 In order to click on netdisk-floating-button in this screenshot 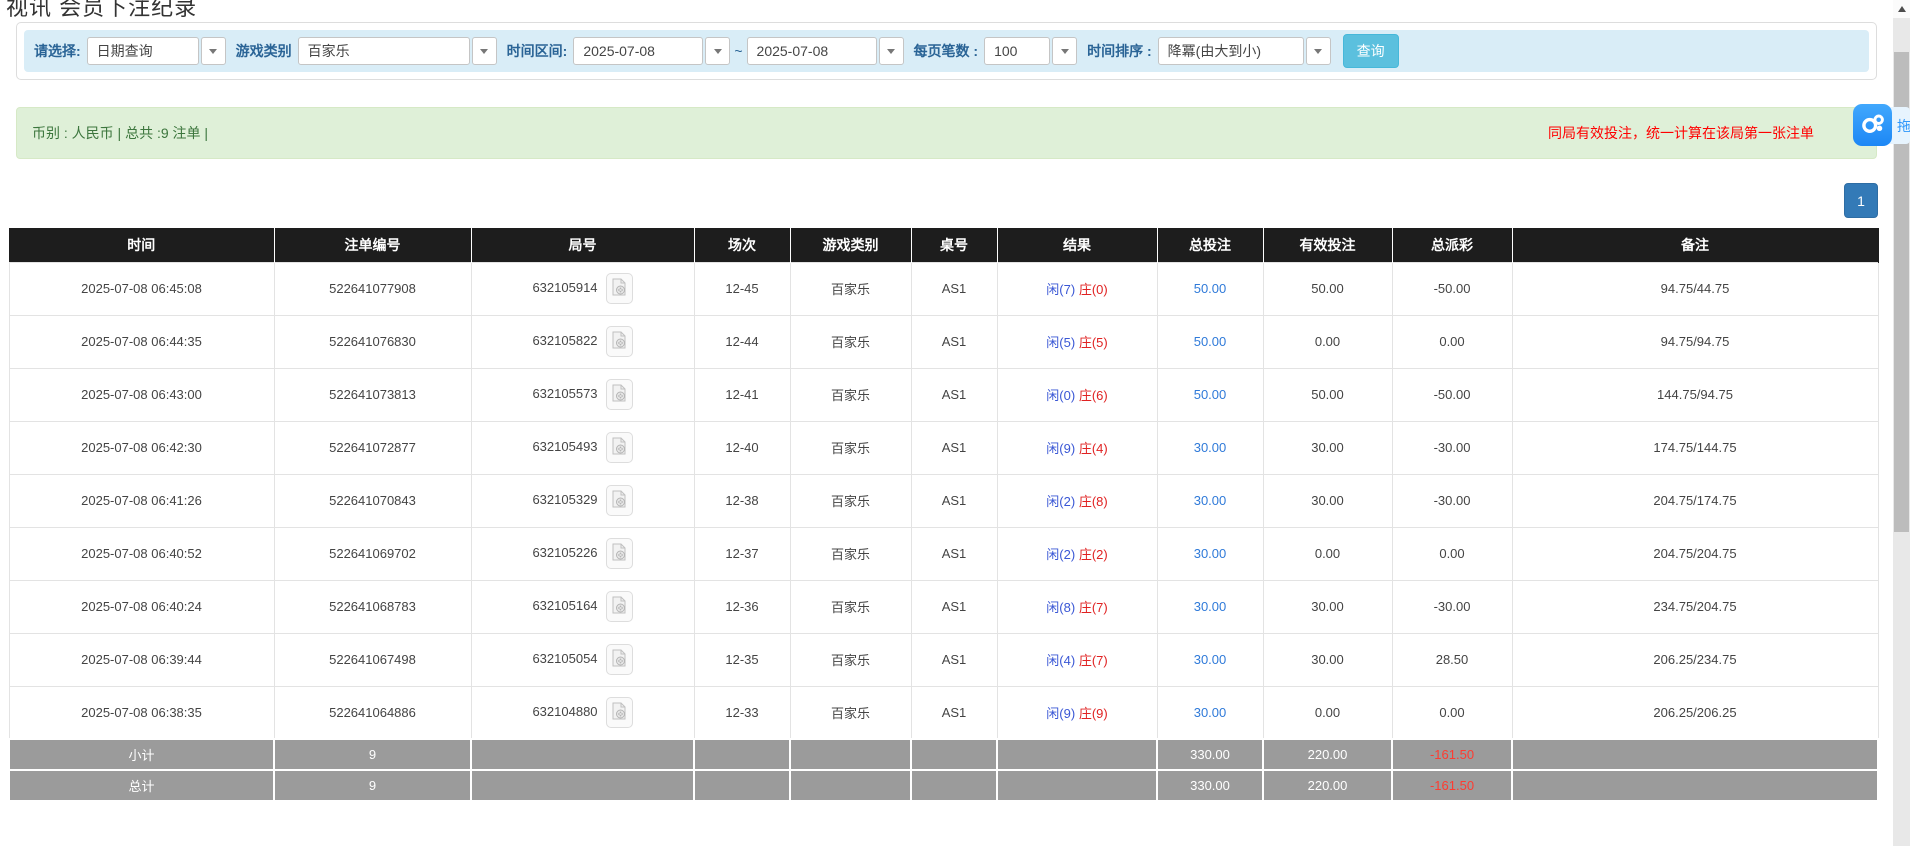, I will do `click(1872, 125)`.